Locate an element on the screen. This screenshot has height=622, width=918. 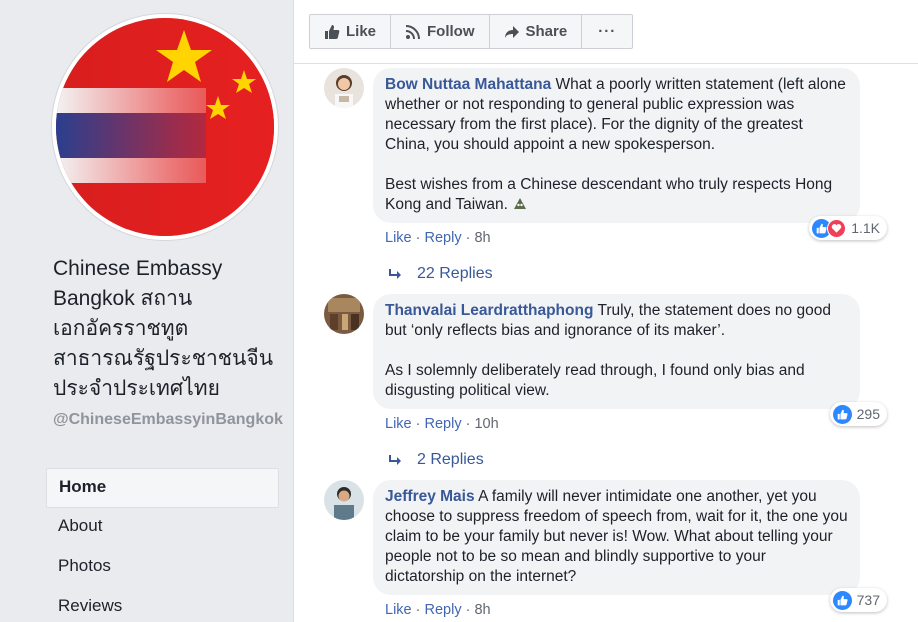
comment-timestamp: 10h is located at coordinates (486, 424).